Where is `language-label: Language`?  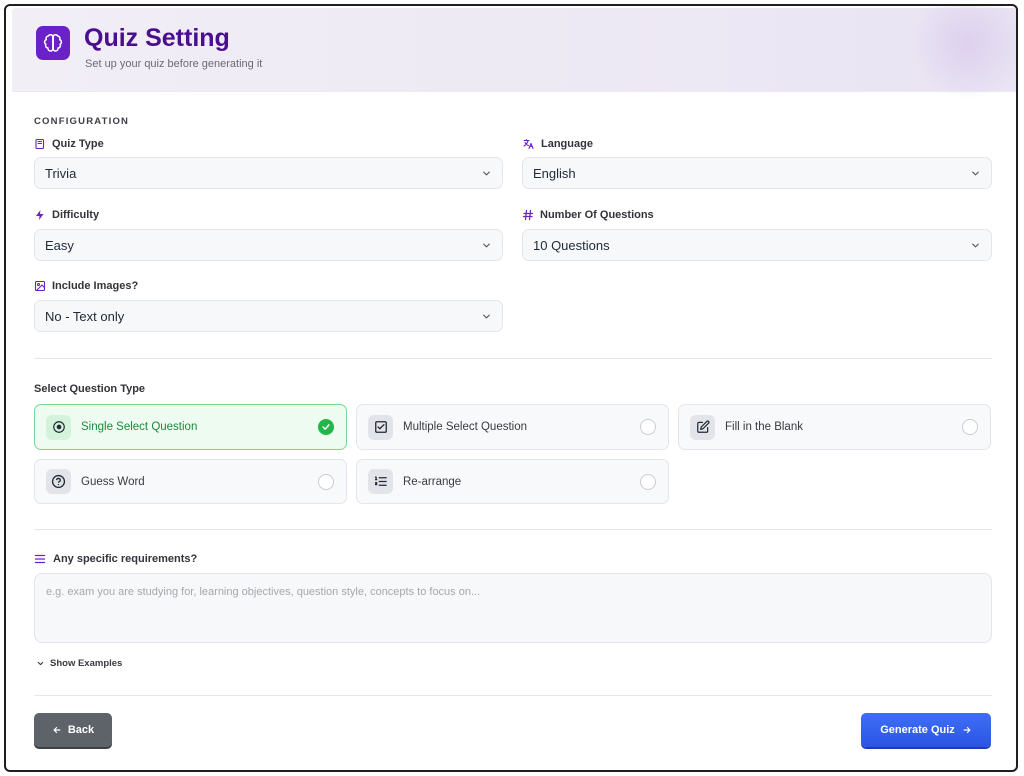
language-label: Language is located at coordinates (557, 144).